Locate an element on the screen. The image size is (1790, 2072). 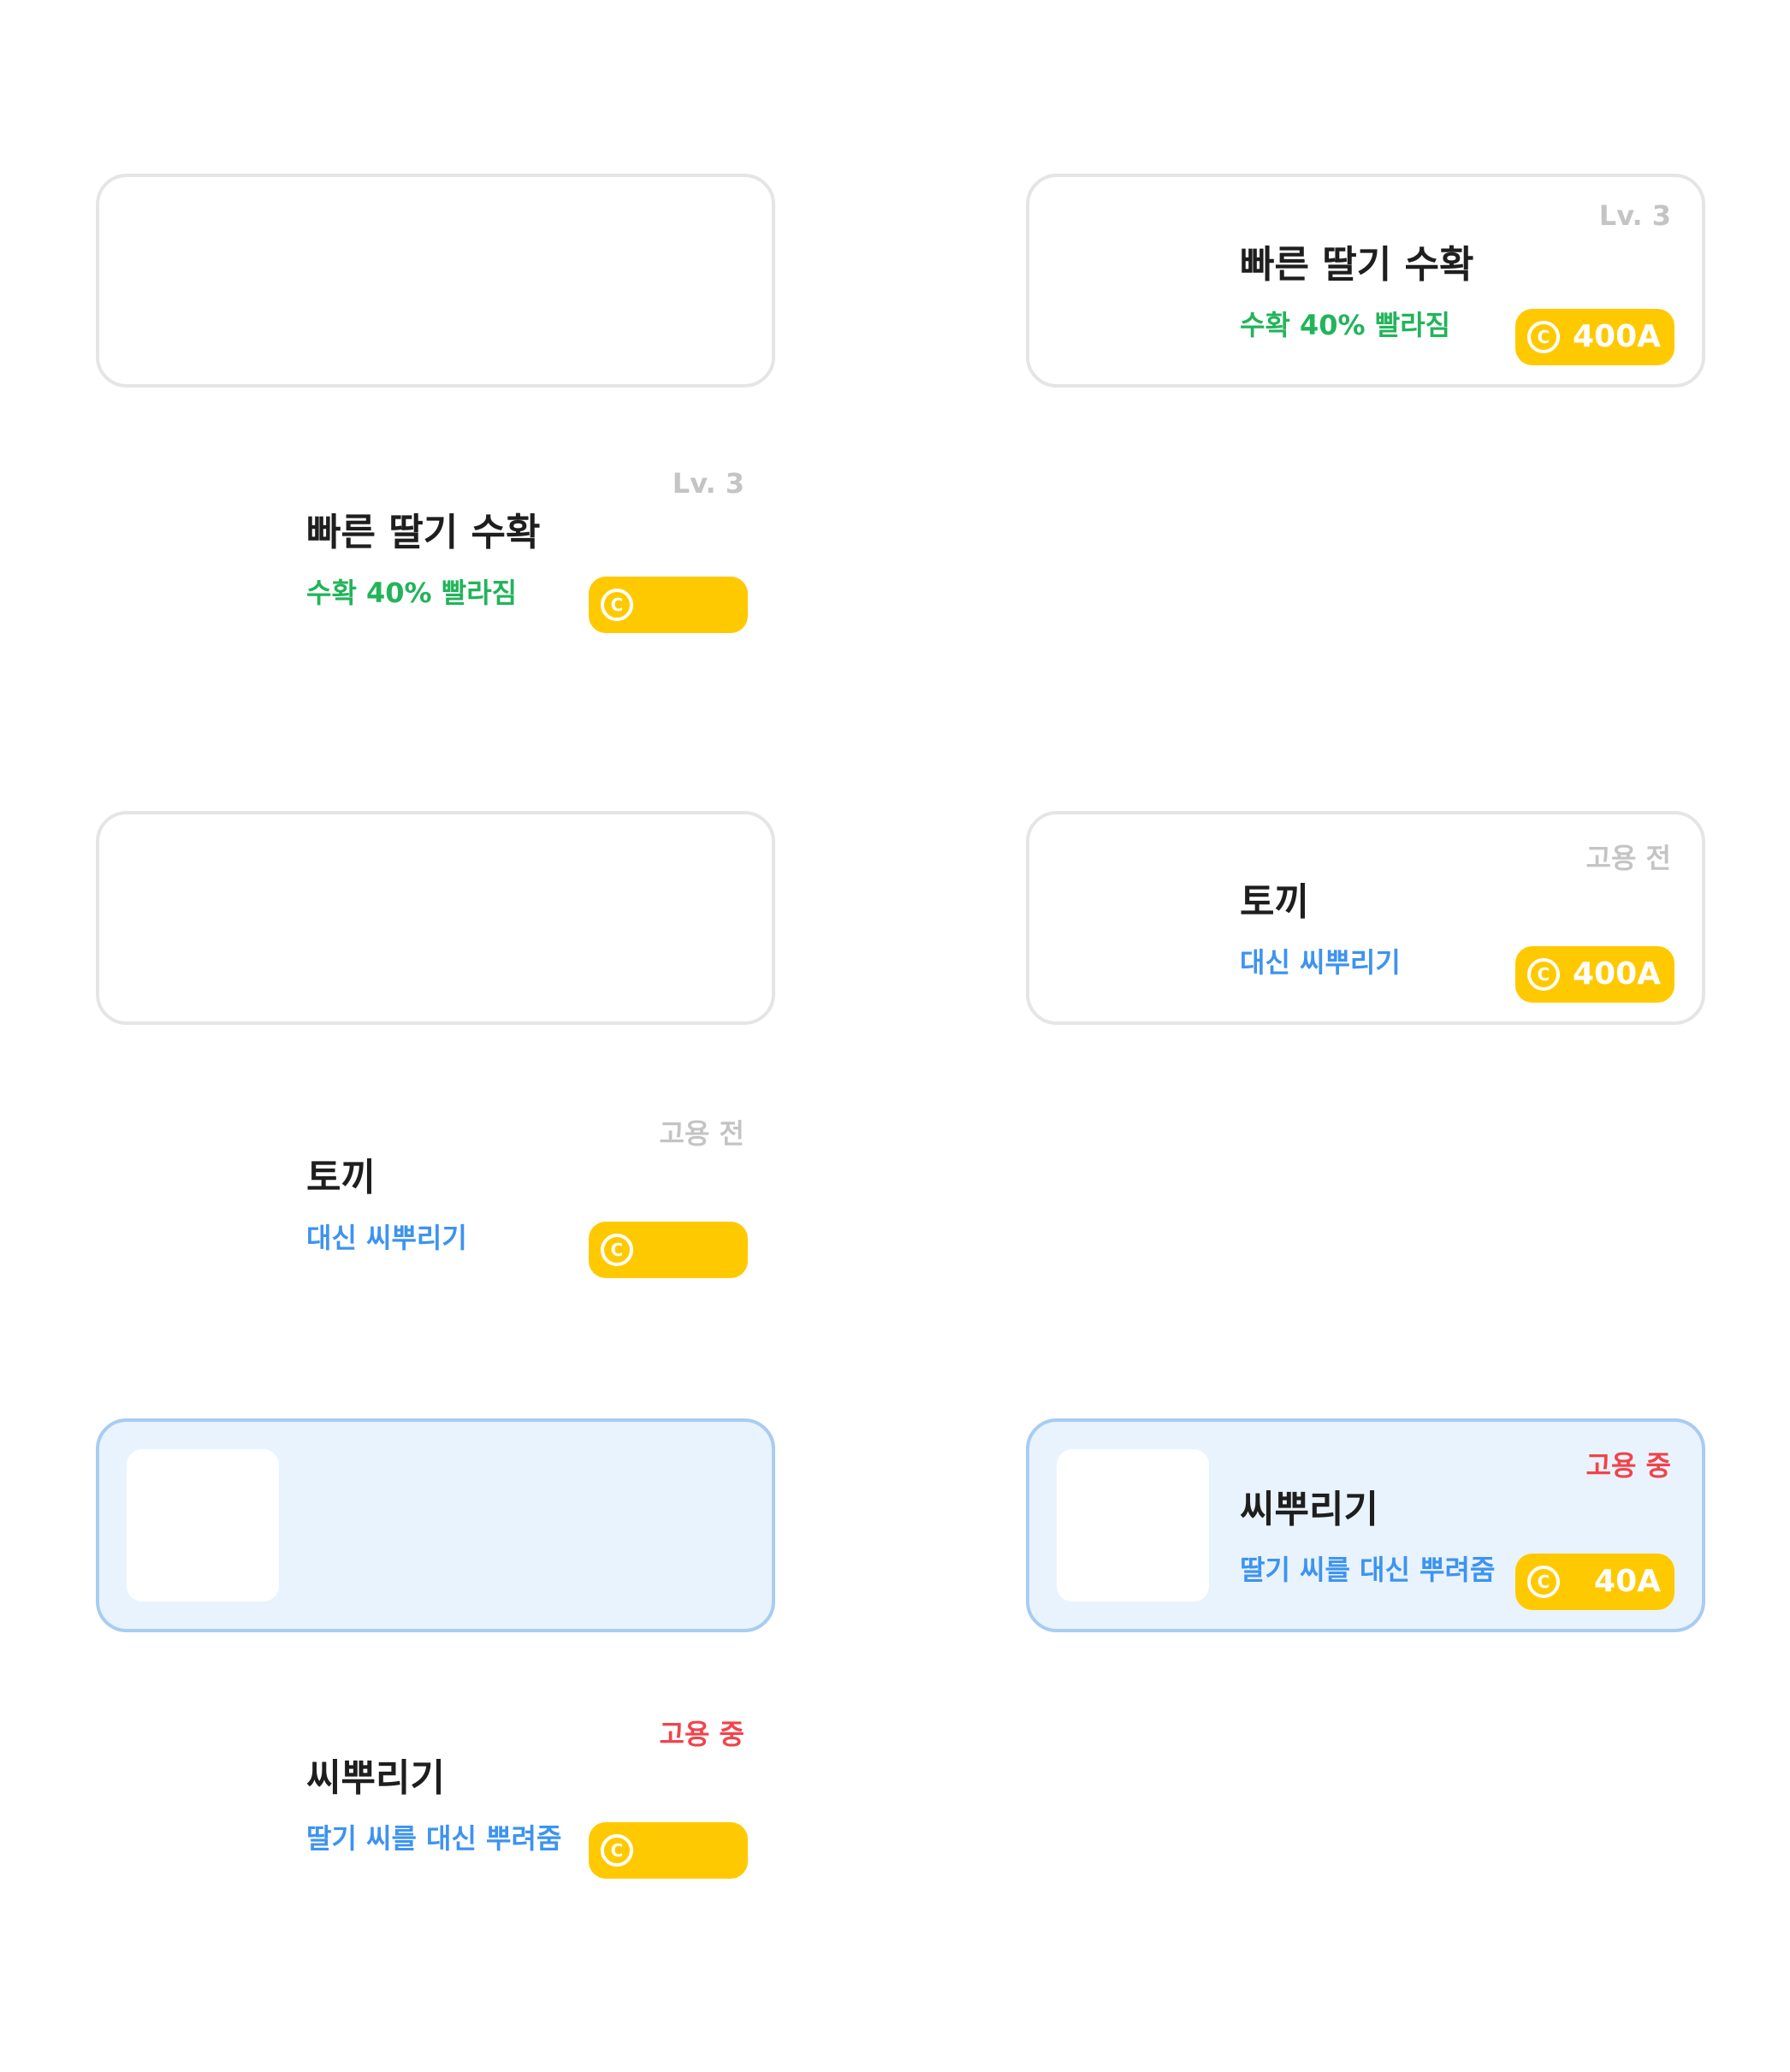
hire-price-button: C 400A is located at coordinates (1594, 974).